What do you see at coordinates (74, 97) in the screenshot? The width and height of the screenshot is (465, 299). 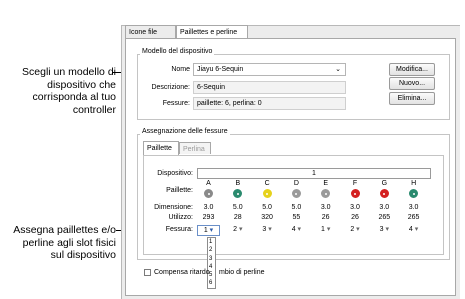 I see `callout-line: corrisponda al tuo` at bounding box center [74, 97].